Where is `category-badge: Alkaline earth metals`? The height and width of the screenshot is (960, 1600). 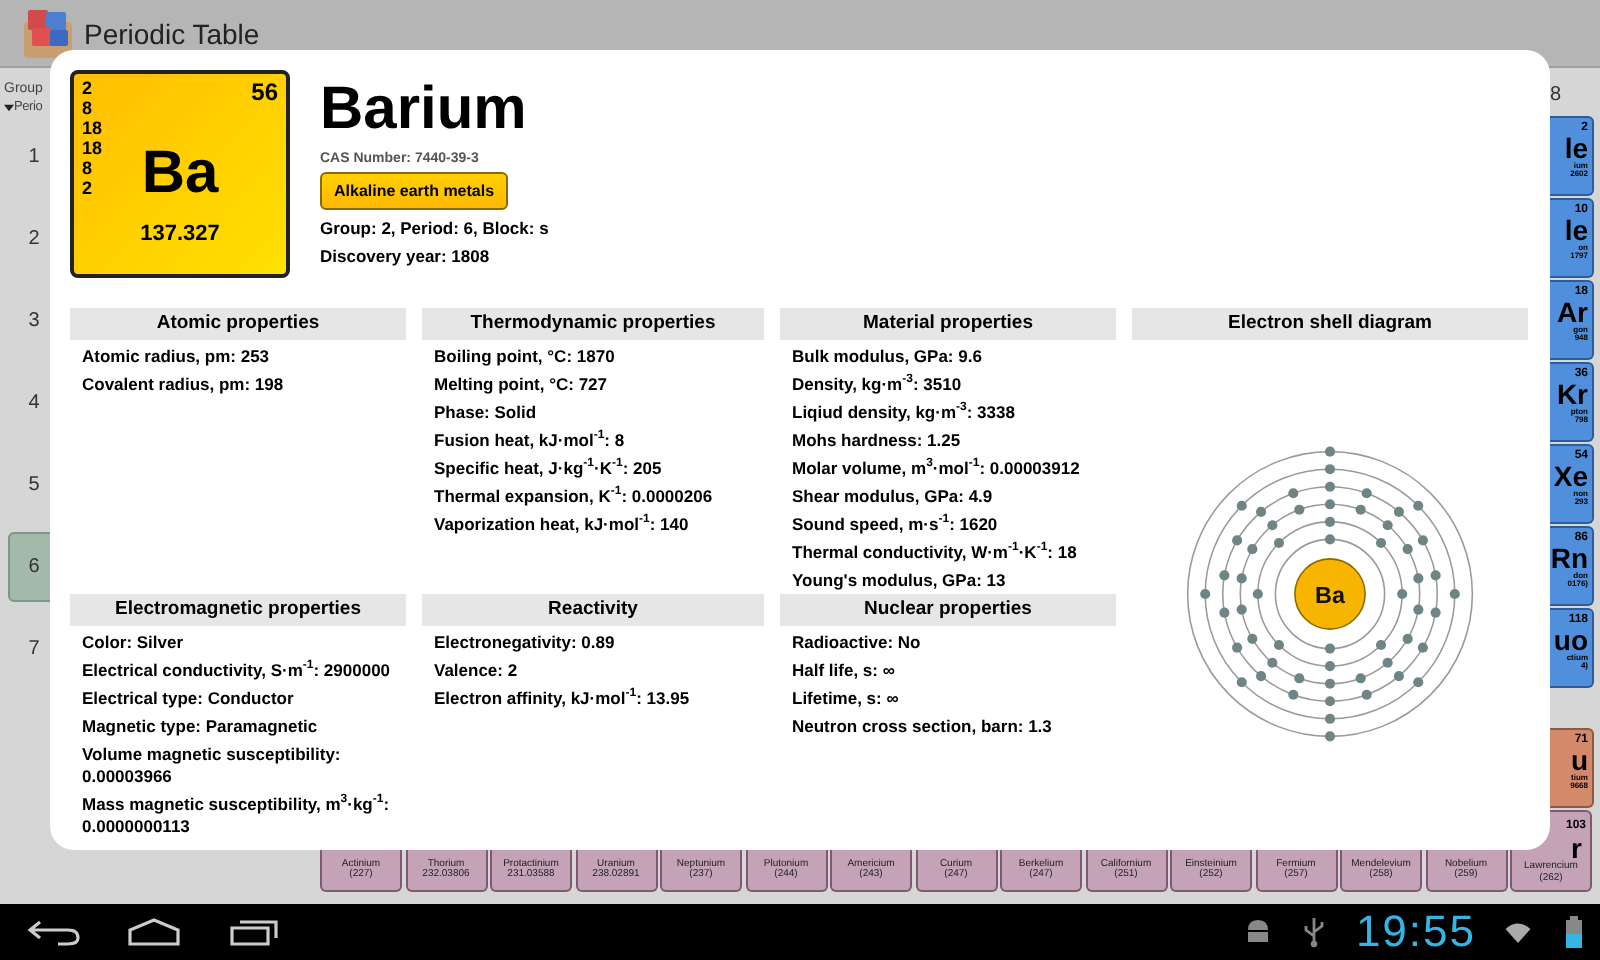
category-badge: Alkaline earth metals is located at coordinates (414, 191).